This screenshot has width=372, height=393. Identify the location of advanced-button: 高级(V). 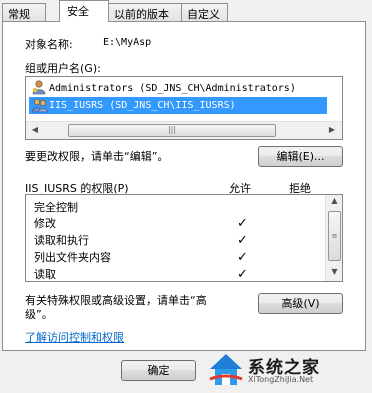
(300, 303).